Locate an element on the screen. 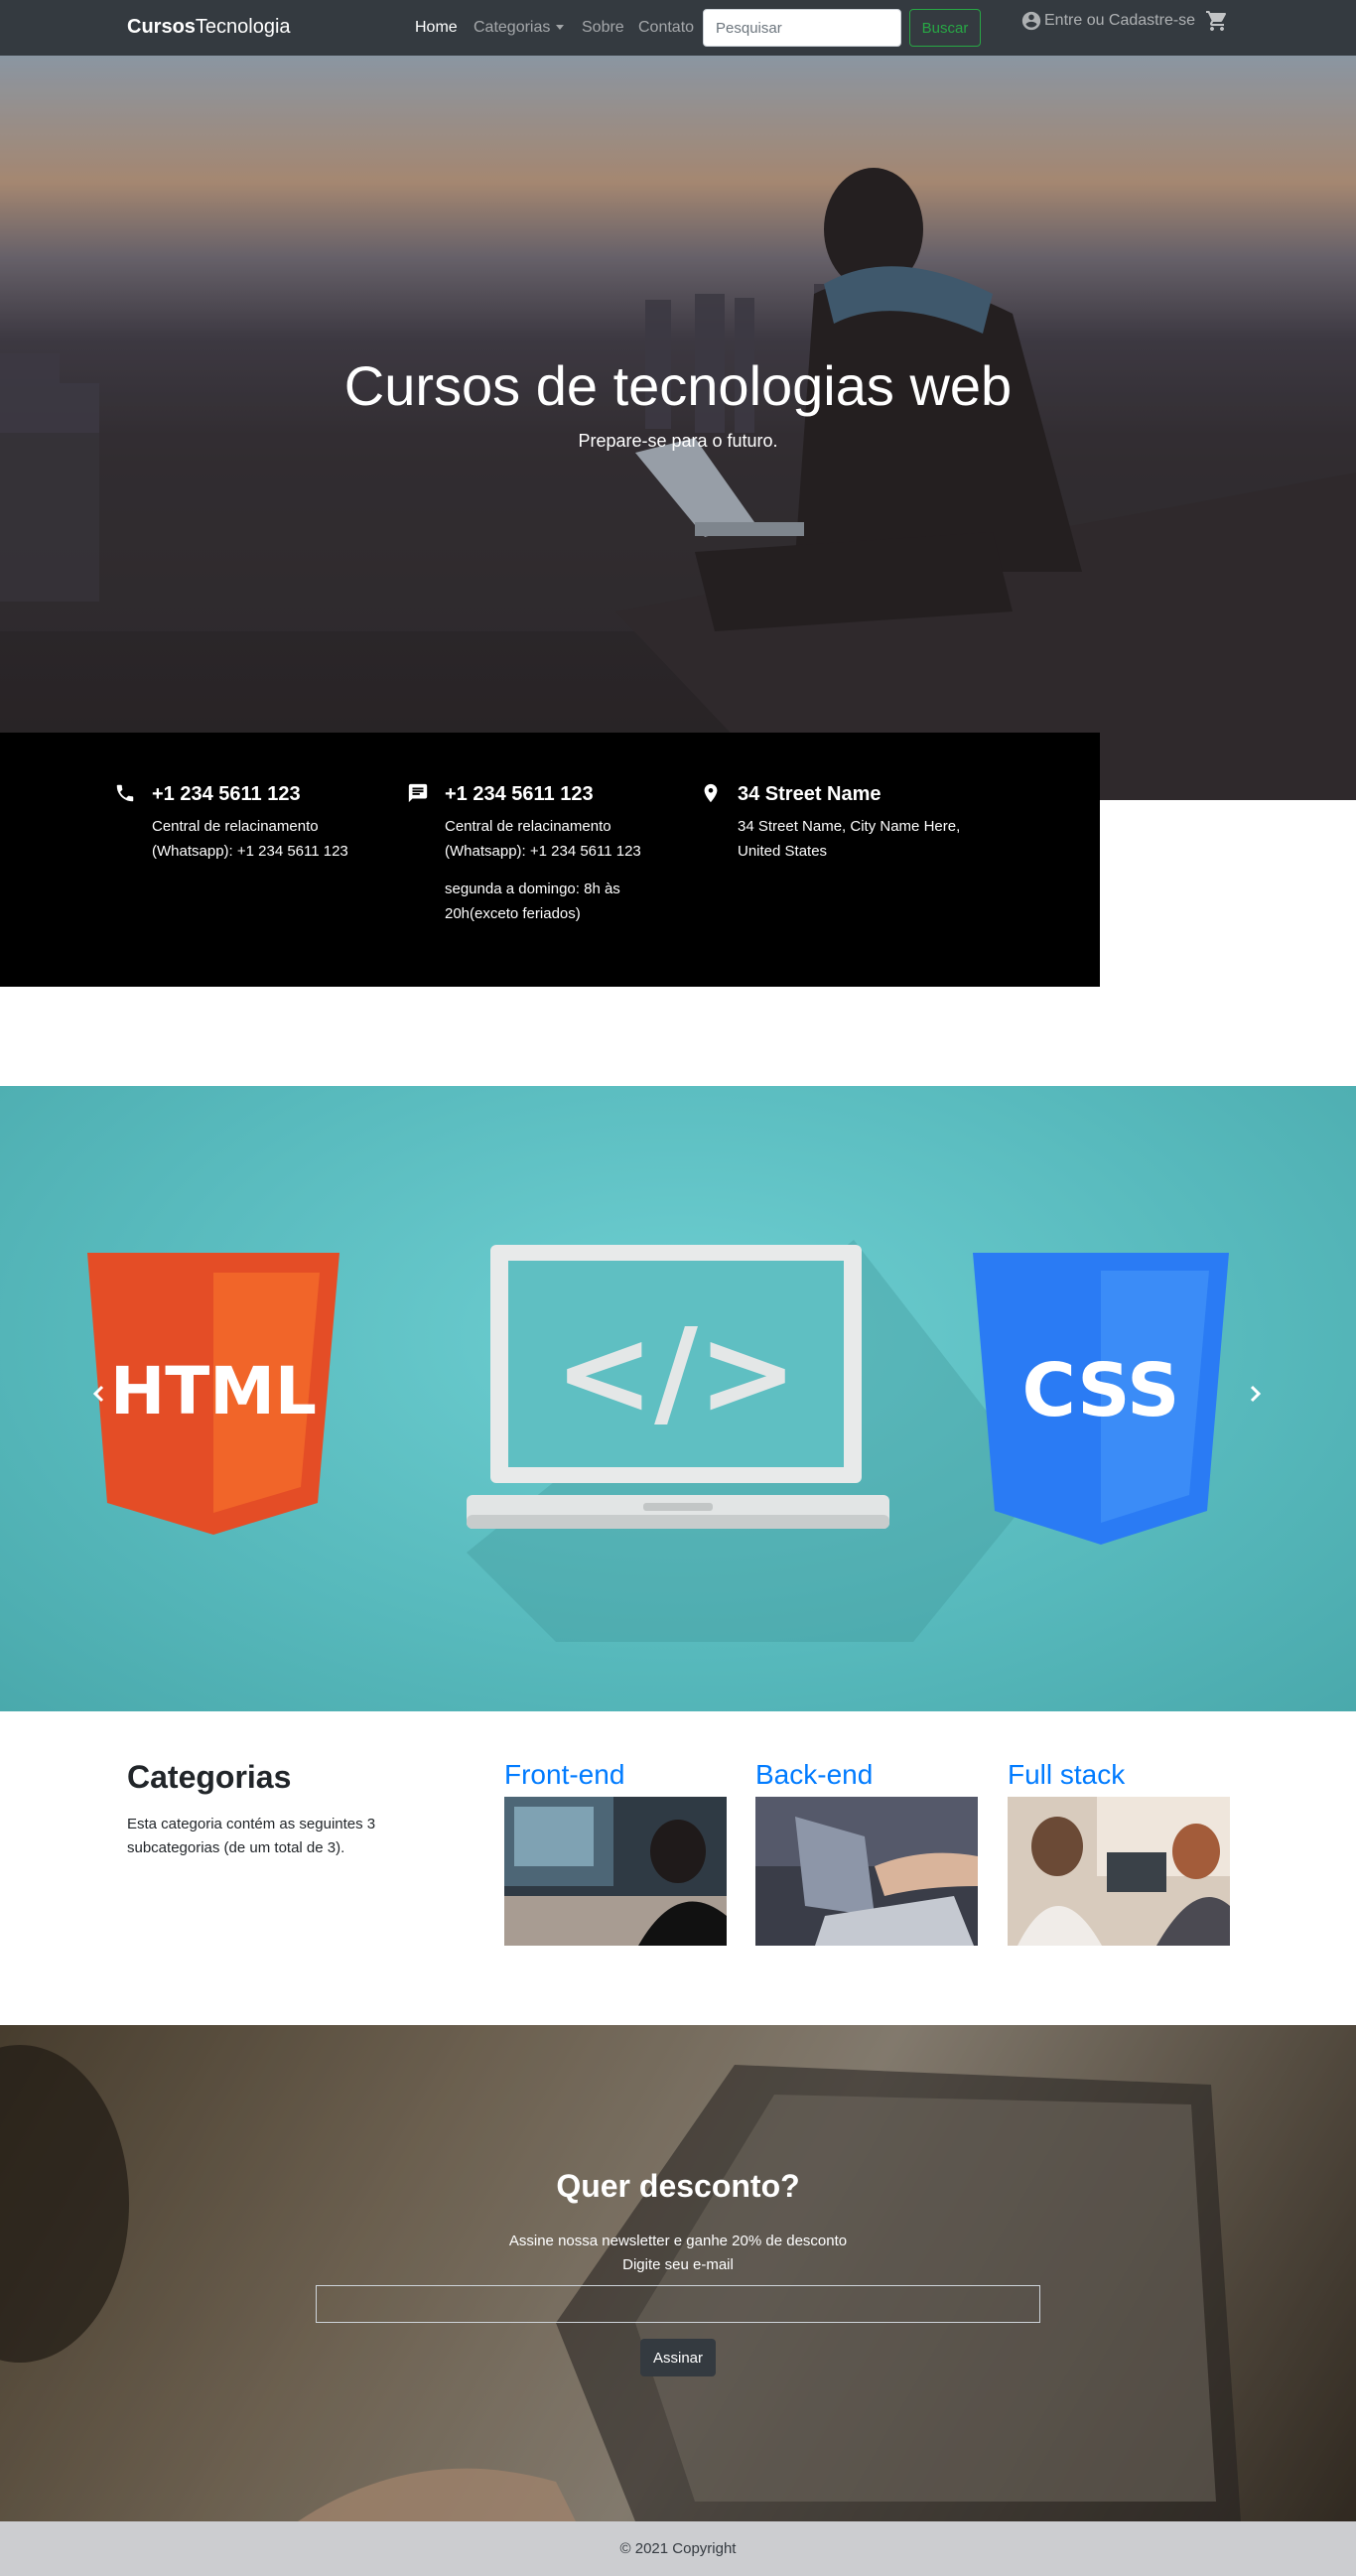  login-label: Entre ou Cadastre-se is located at coordinates (1120, 20).